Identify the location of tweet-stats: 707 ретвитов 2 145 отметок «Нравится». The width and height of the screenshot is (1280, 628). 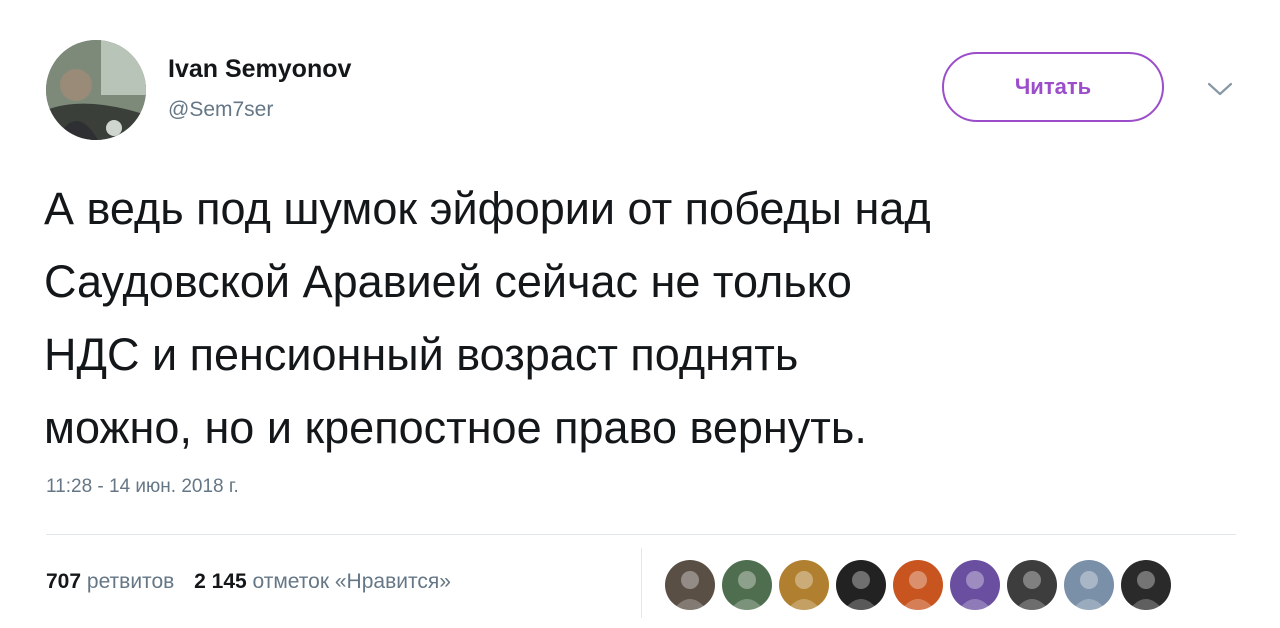
(255, 582).